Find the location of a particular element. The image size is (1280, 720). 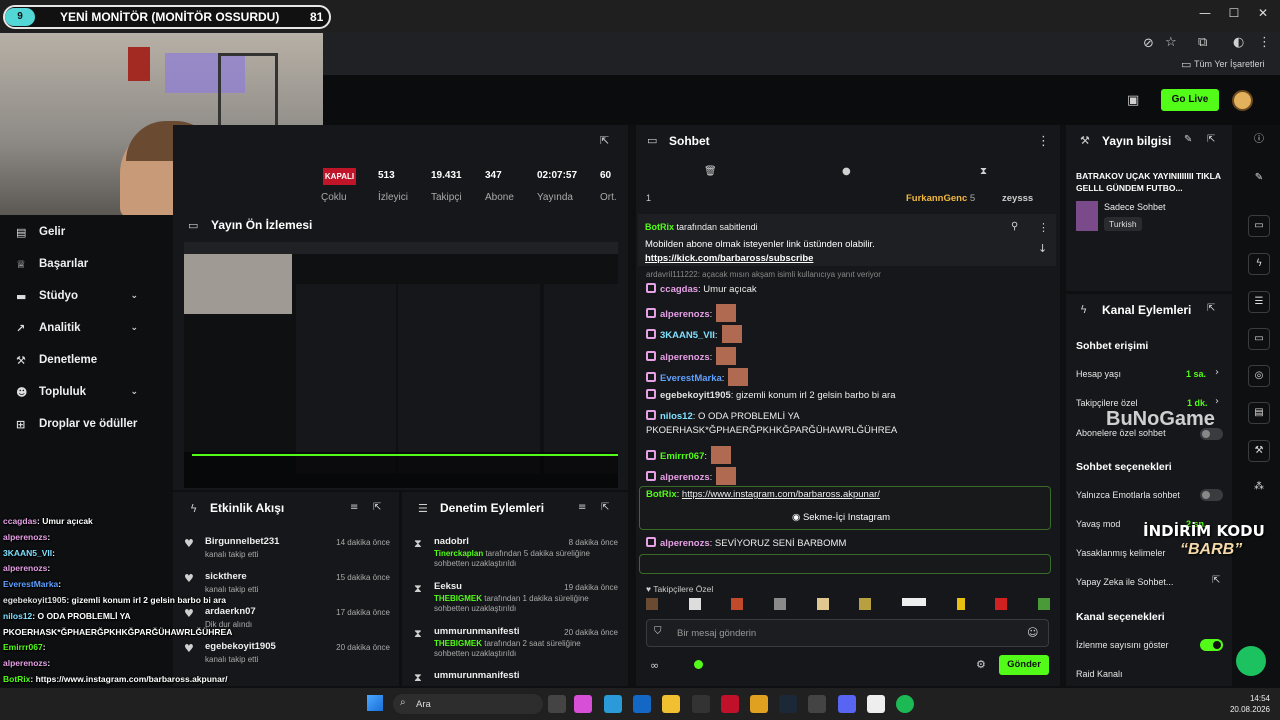

eye-slash-icon: ⊘ is located at coordinates (1148, 43).